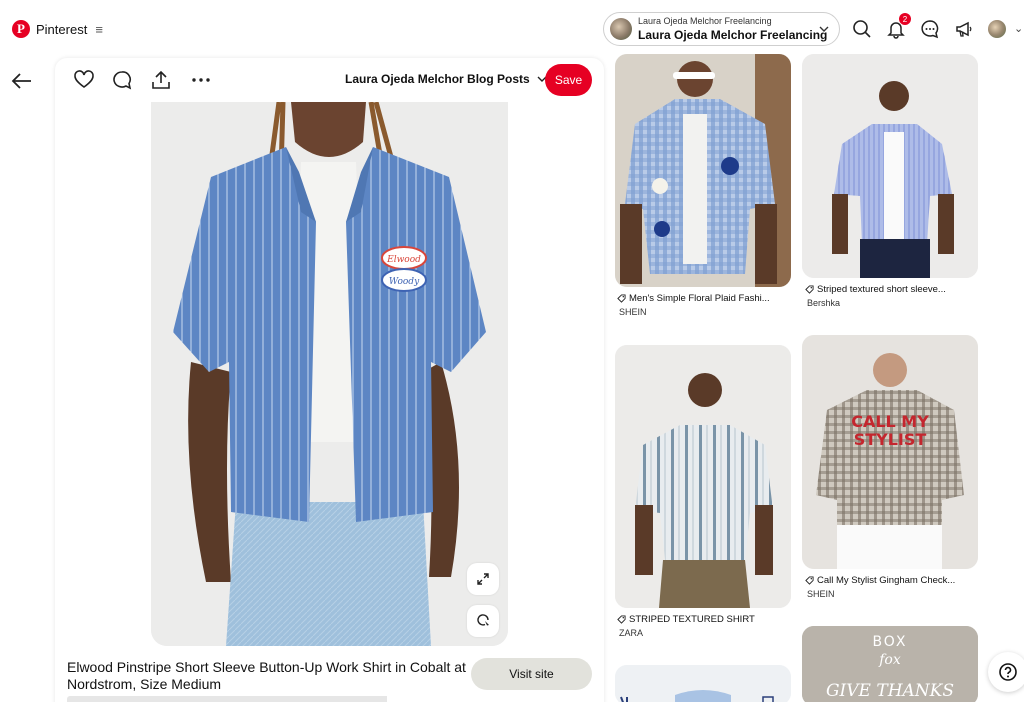  What do you see at coordinates (705, 626) in the screenshot?
I see `related-pin-meta: STRIPED TEXTURED SHIRT ZARA` at bounding box center [705, 626].